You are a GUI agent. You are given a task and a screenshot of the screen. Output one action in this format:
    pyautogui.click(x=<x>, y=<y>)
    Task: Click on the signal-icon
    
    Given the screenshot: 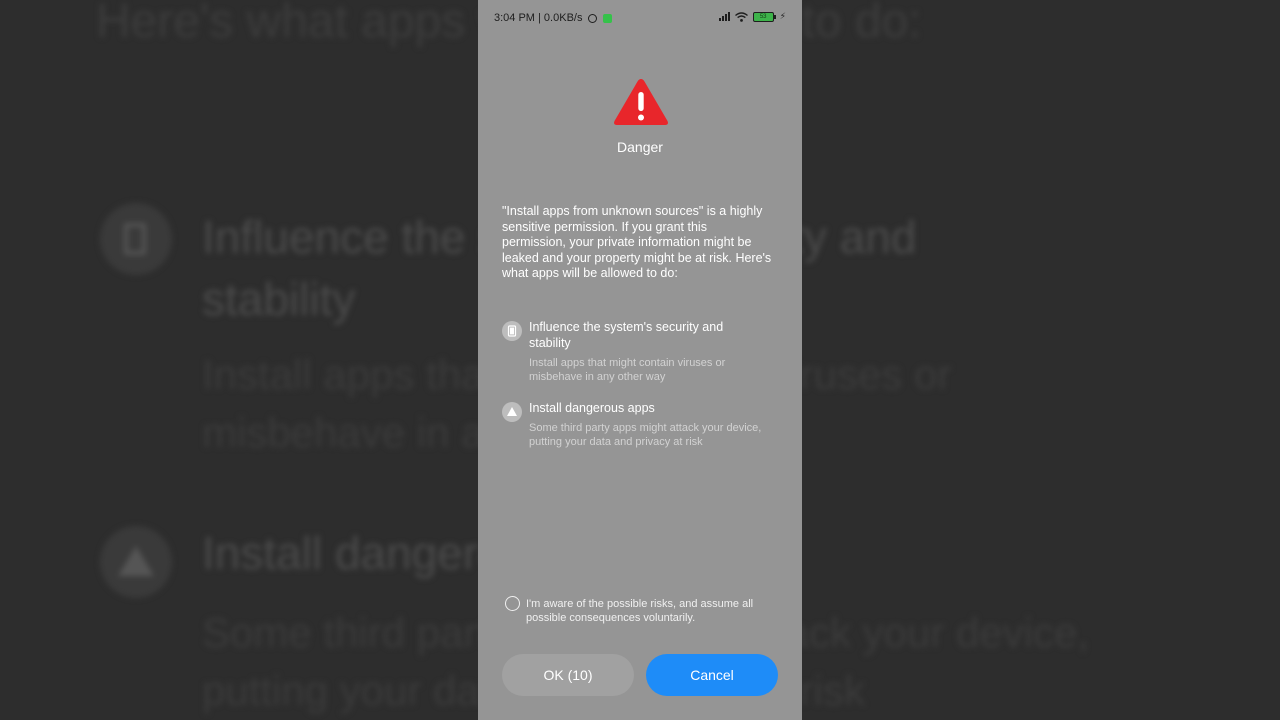 What is the action you would take?
    pyautogui.click(x=724, y=16)
    